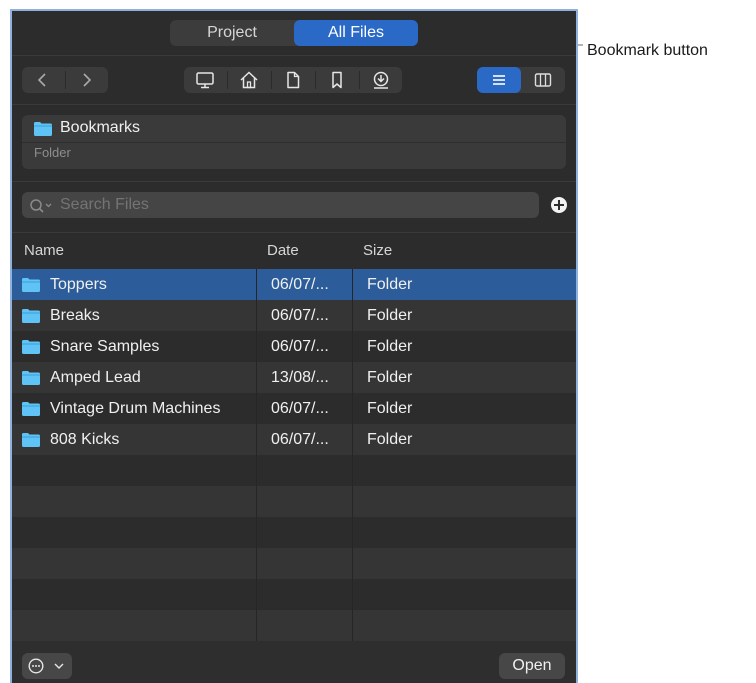 The height and width of the screenshot is (683, 756). I want to click on open-button: Open, so click(532, 666).